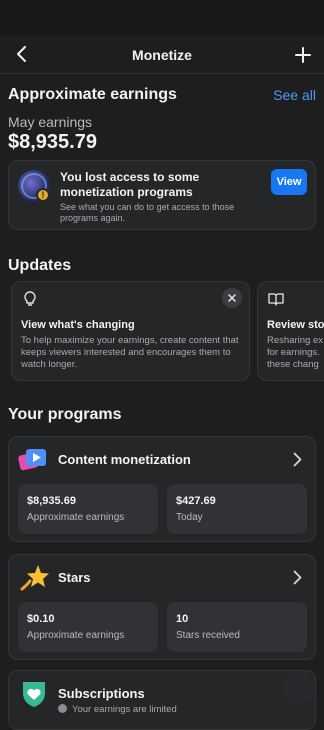 The width and height of the screenshot is (324, 730). I want to click on see-all-link: See all, so click(294, 95).